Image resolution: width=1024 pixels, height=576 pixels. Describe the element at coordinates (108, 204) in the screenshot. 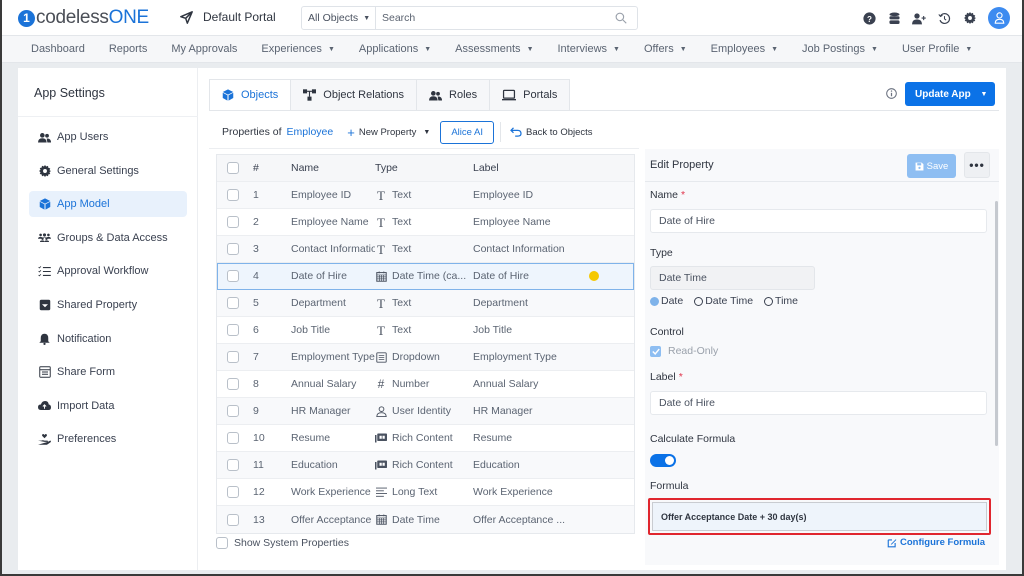

I see `sidebar-item-app-model: App Model` at that location.